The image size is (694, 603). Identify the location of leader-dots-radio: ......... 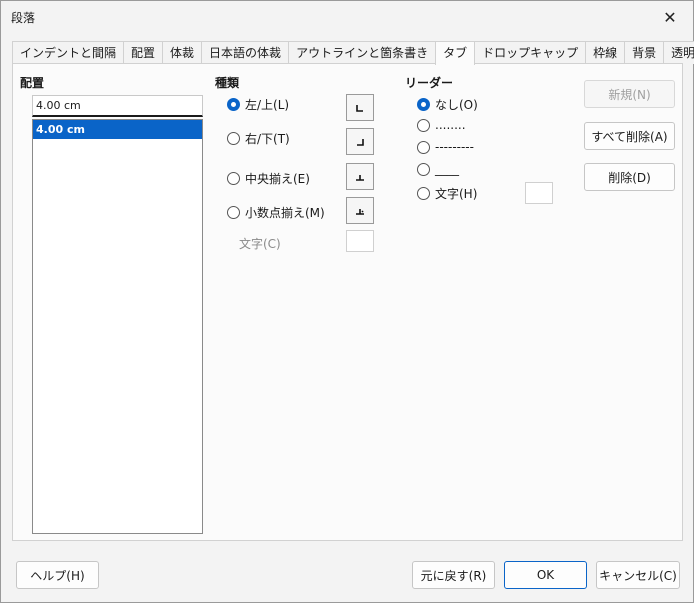
(441, 125).